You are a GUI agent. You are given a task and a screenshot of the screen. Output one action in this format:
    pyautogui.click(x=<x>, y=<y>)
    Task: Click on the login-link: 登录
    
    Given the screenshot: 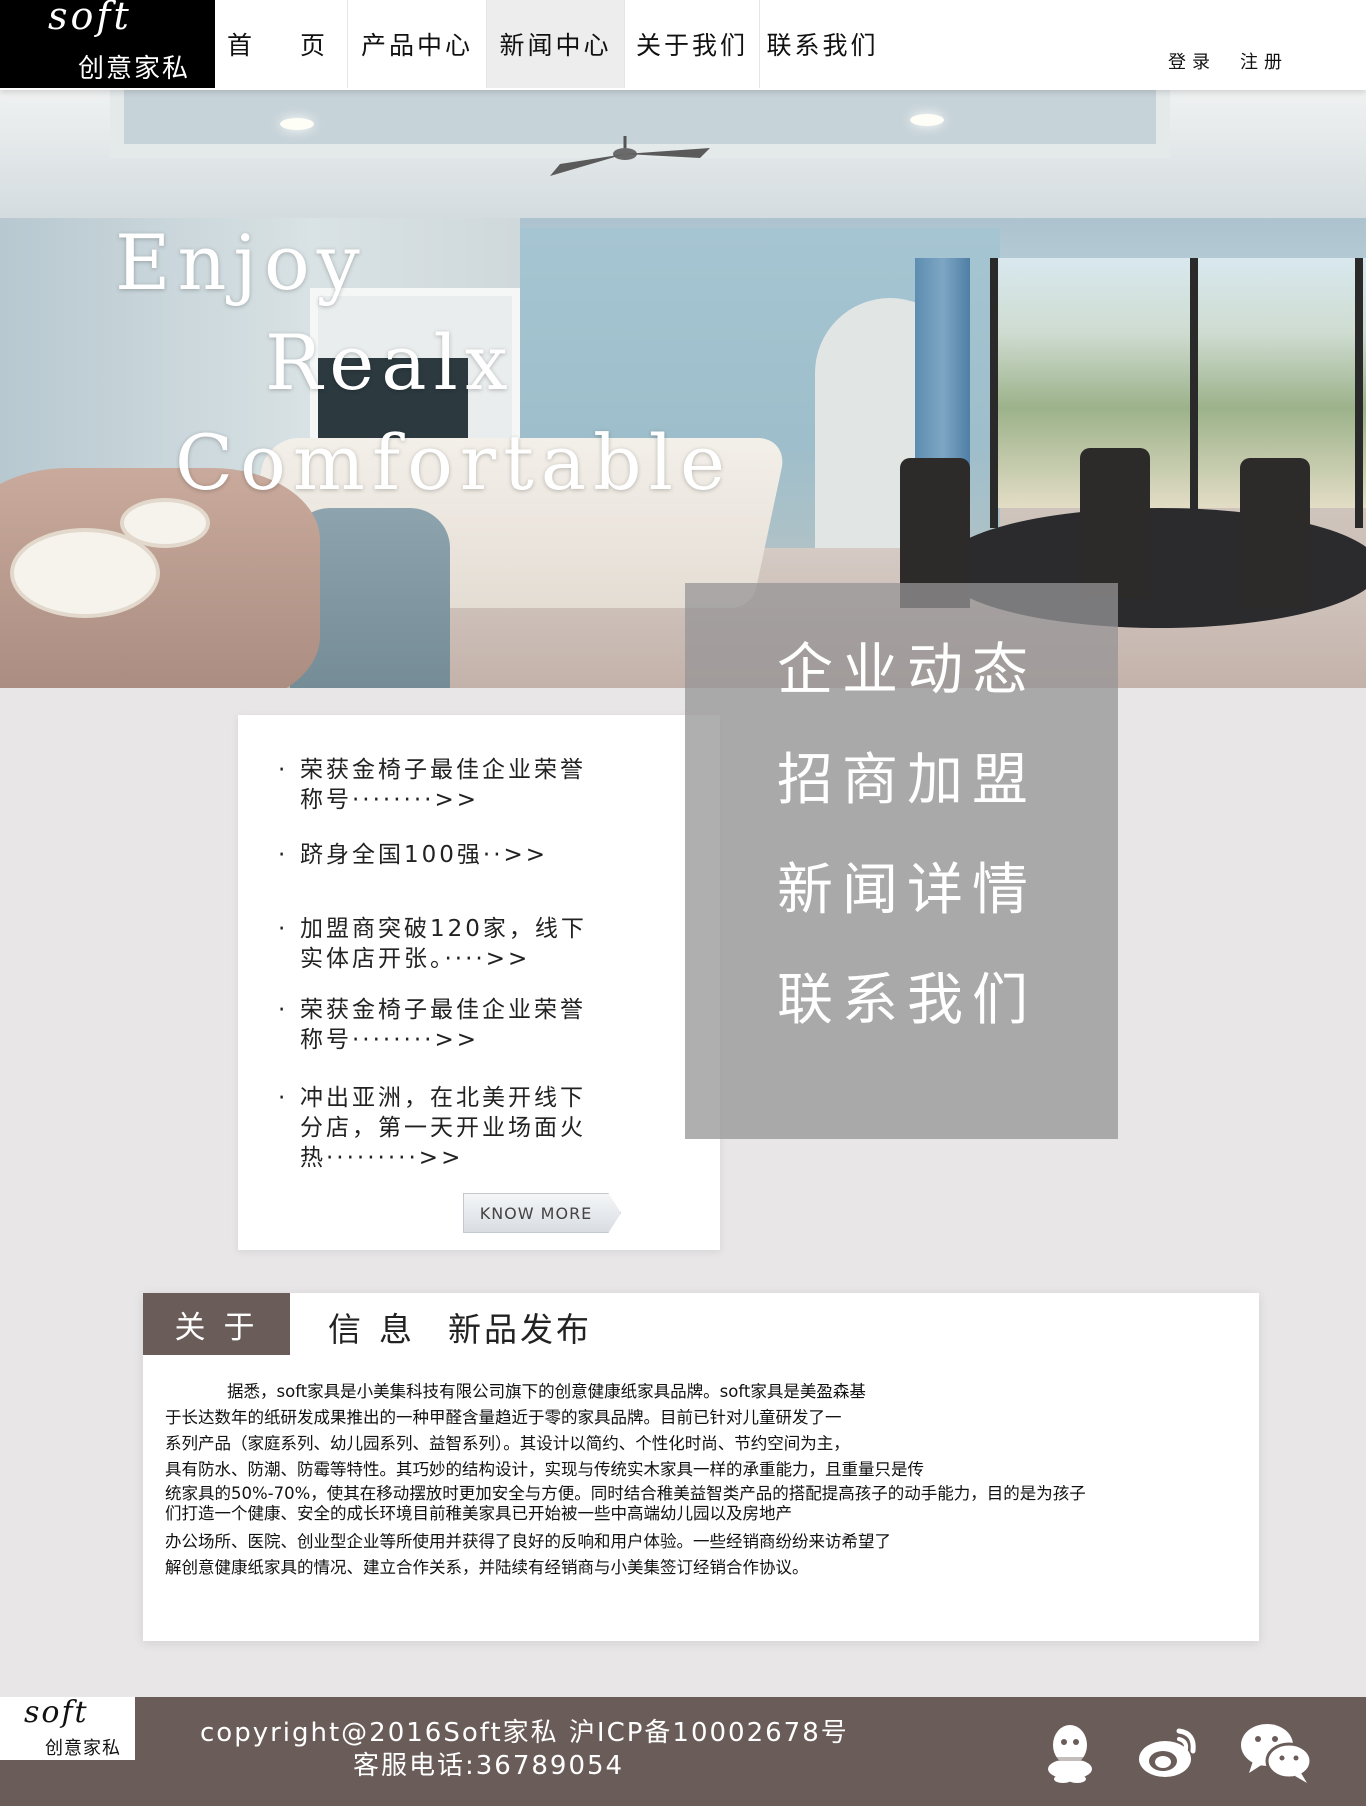 What is the action you would take?
    pyautogui.click(x=1192, y=61)
    